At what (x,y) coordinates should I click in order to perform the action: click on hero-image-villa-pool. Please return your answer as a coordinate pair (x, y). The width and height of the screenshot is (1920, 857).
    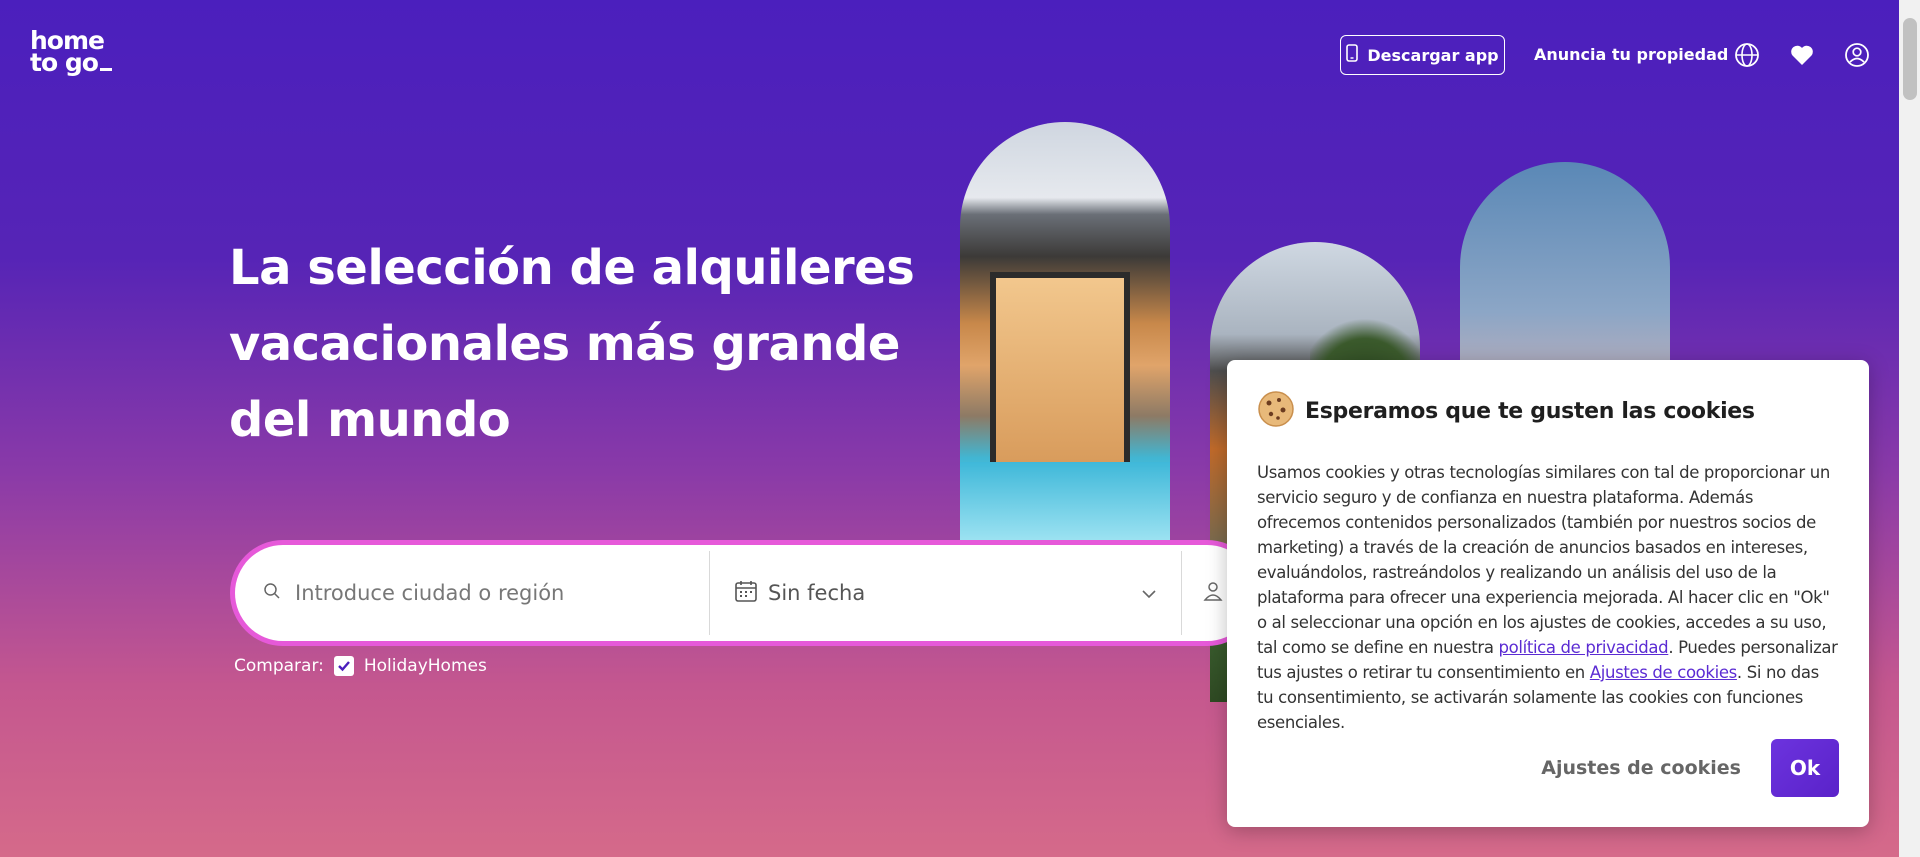
    Looking at the image, I should click on (1065, 332).